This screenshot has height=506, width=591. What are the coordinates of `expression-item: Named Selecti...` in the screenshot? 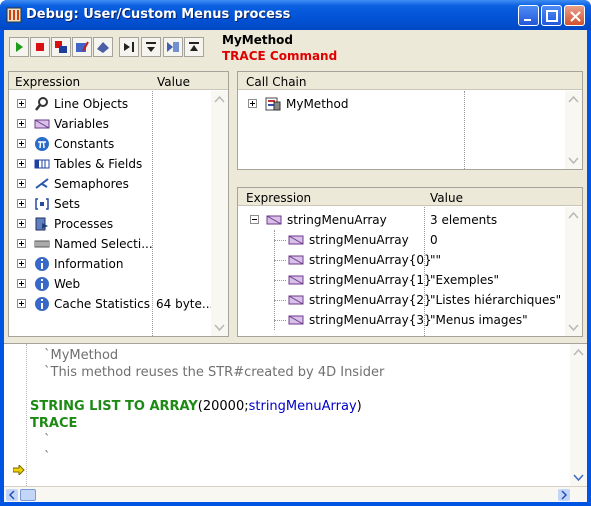 It's located at (118, 244).